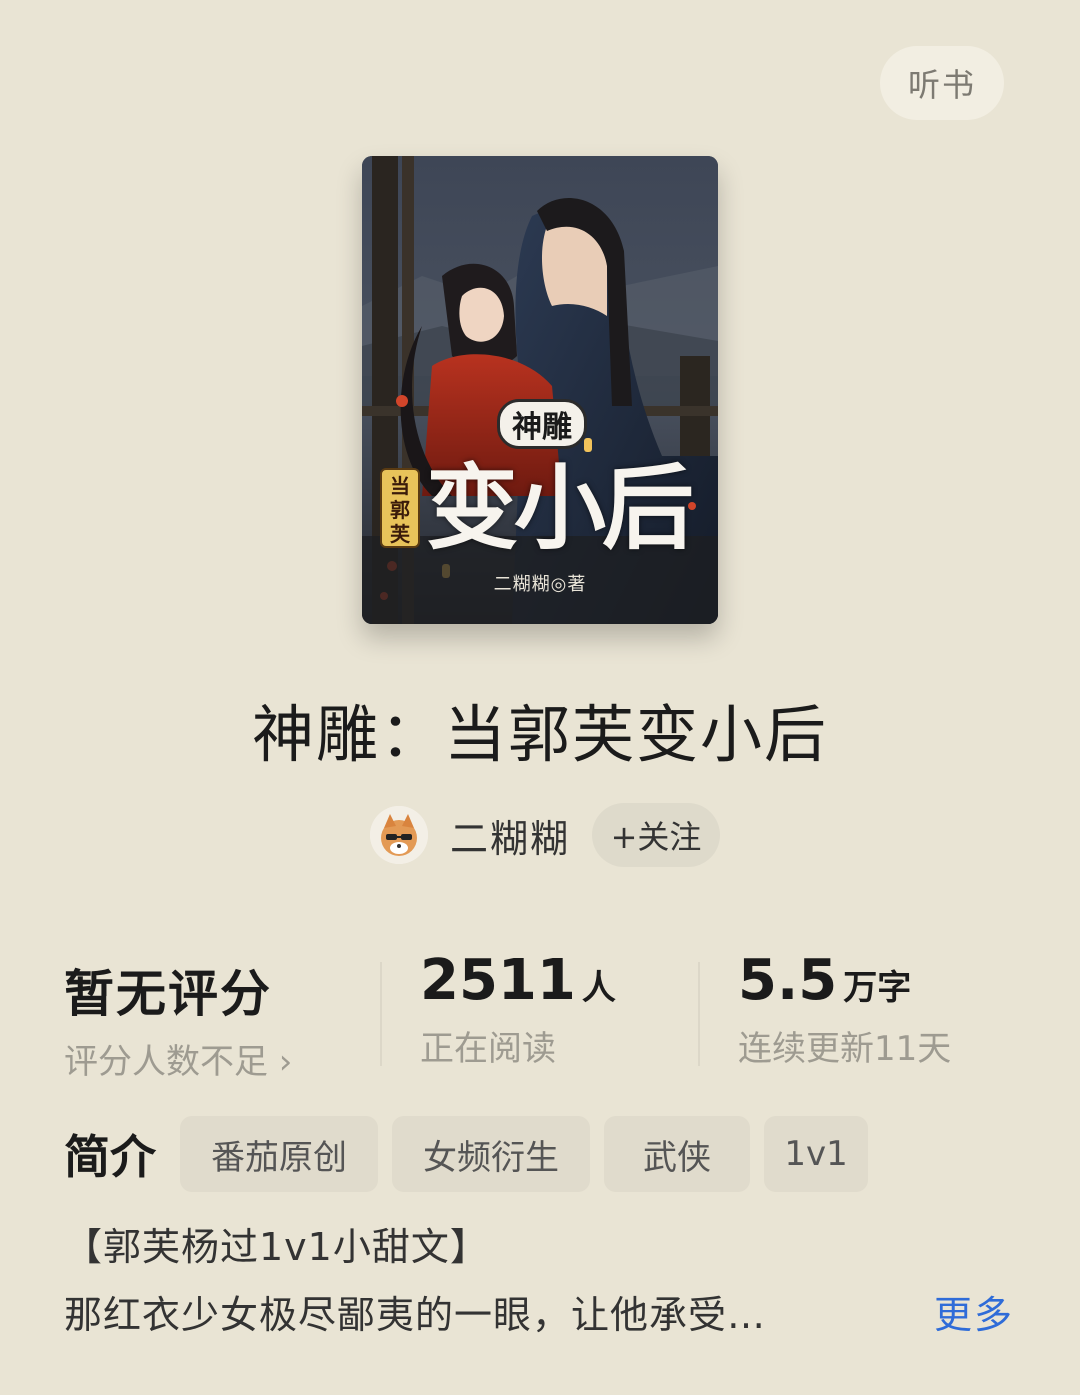 The image size is (1080, 1395). What do you see at coordinates (540, 584) in the screenshot?
I see `cover-author-line: 二糊糊◎著` at bounding box center [540, 584].